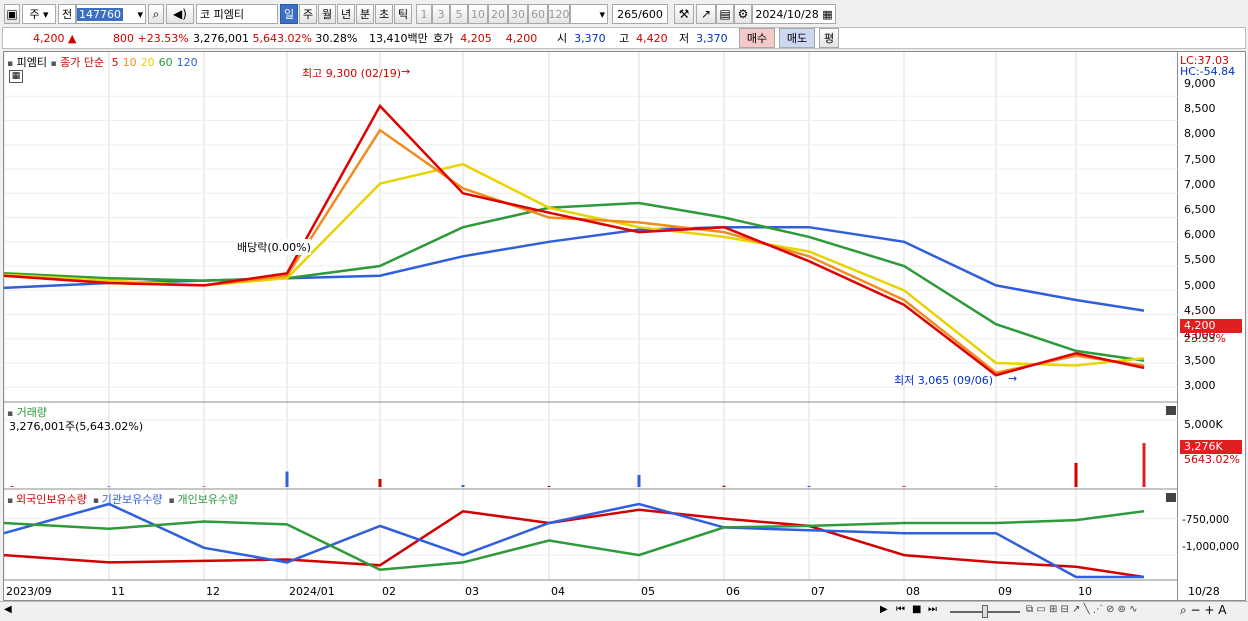  What do you see at coordinates (289, 14) in the screenshot?
I see `period-tab: 일` at bounding box center [289, 14].